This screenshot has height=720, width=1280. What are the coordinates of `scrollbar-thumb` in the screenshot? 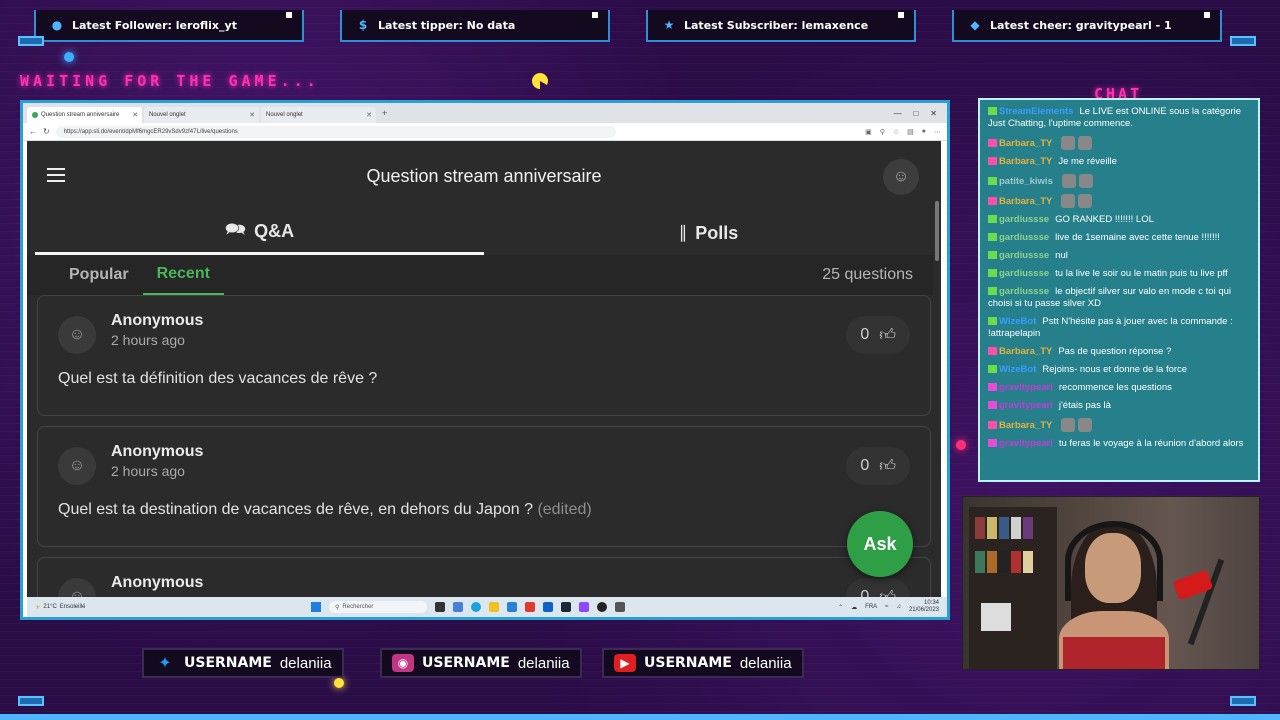 It's located at (937, 231).